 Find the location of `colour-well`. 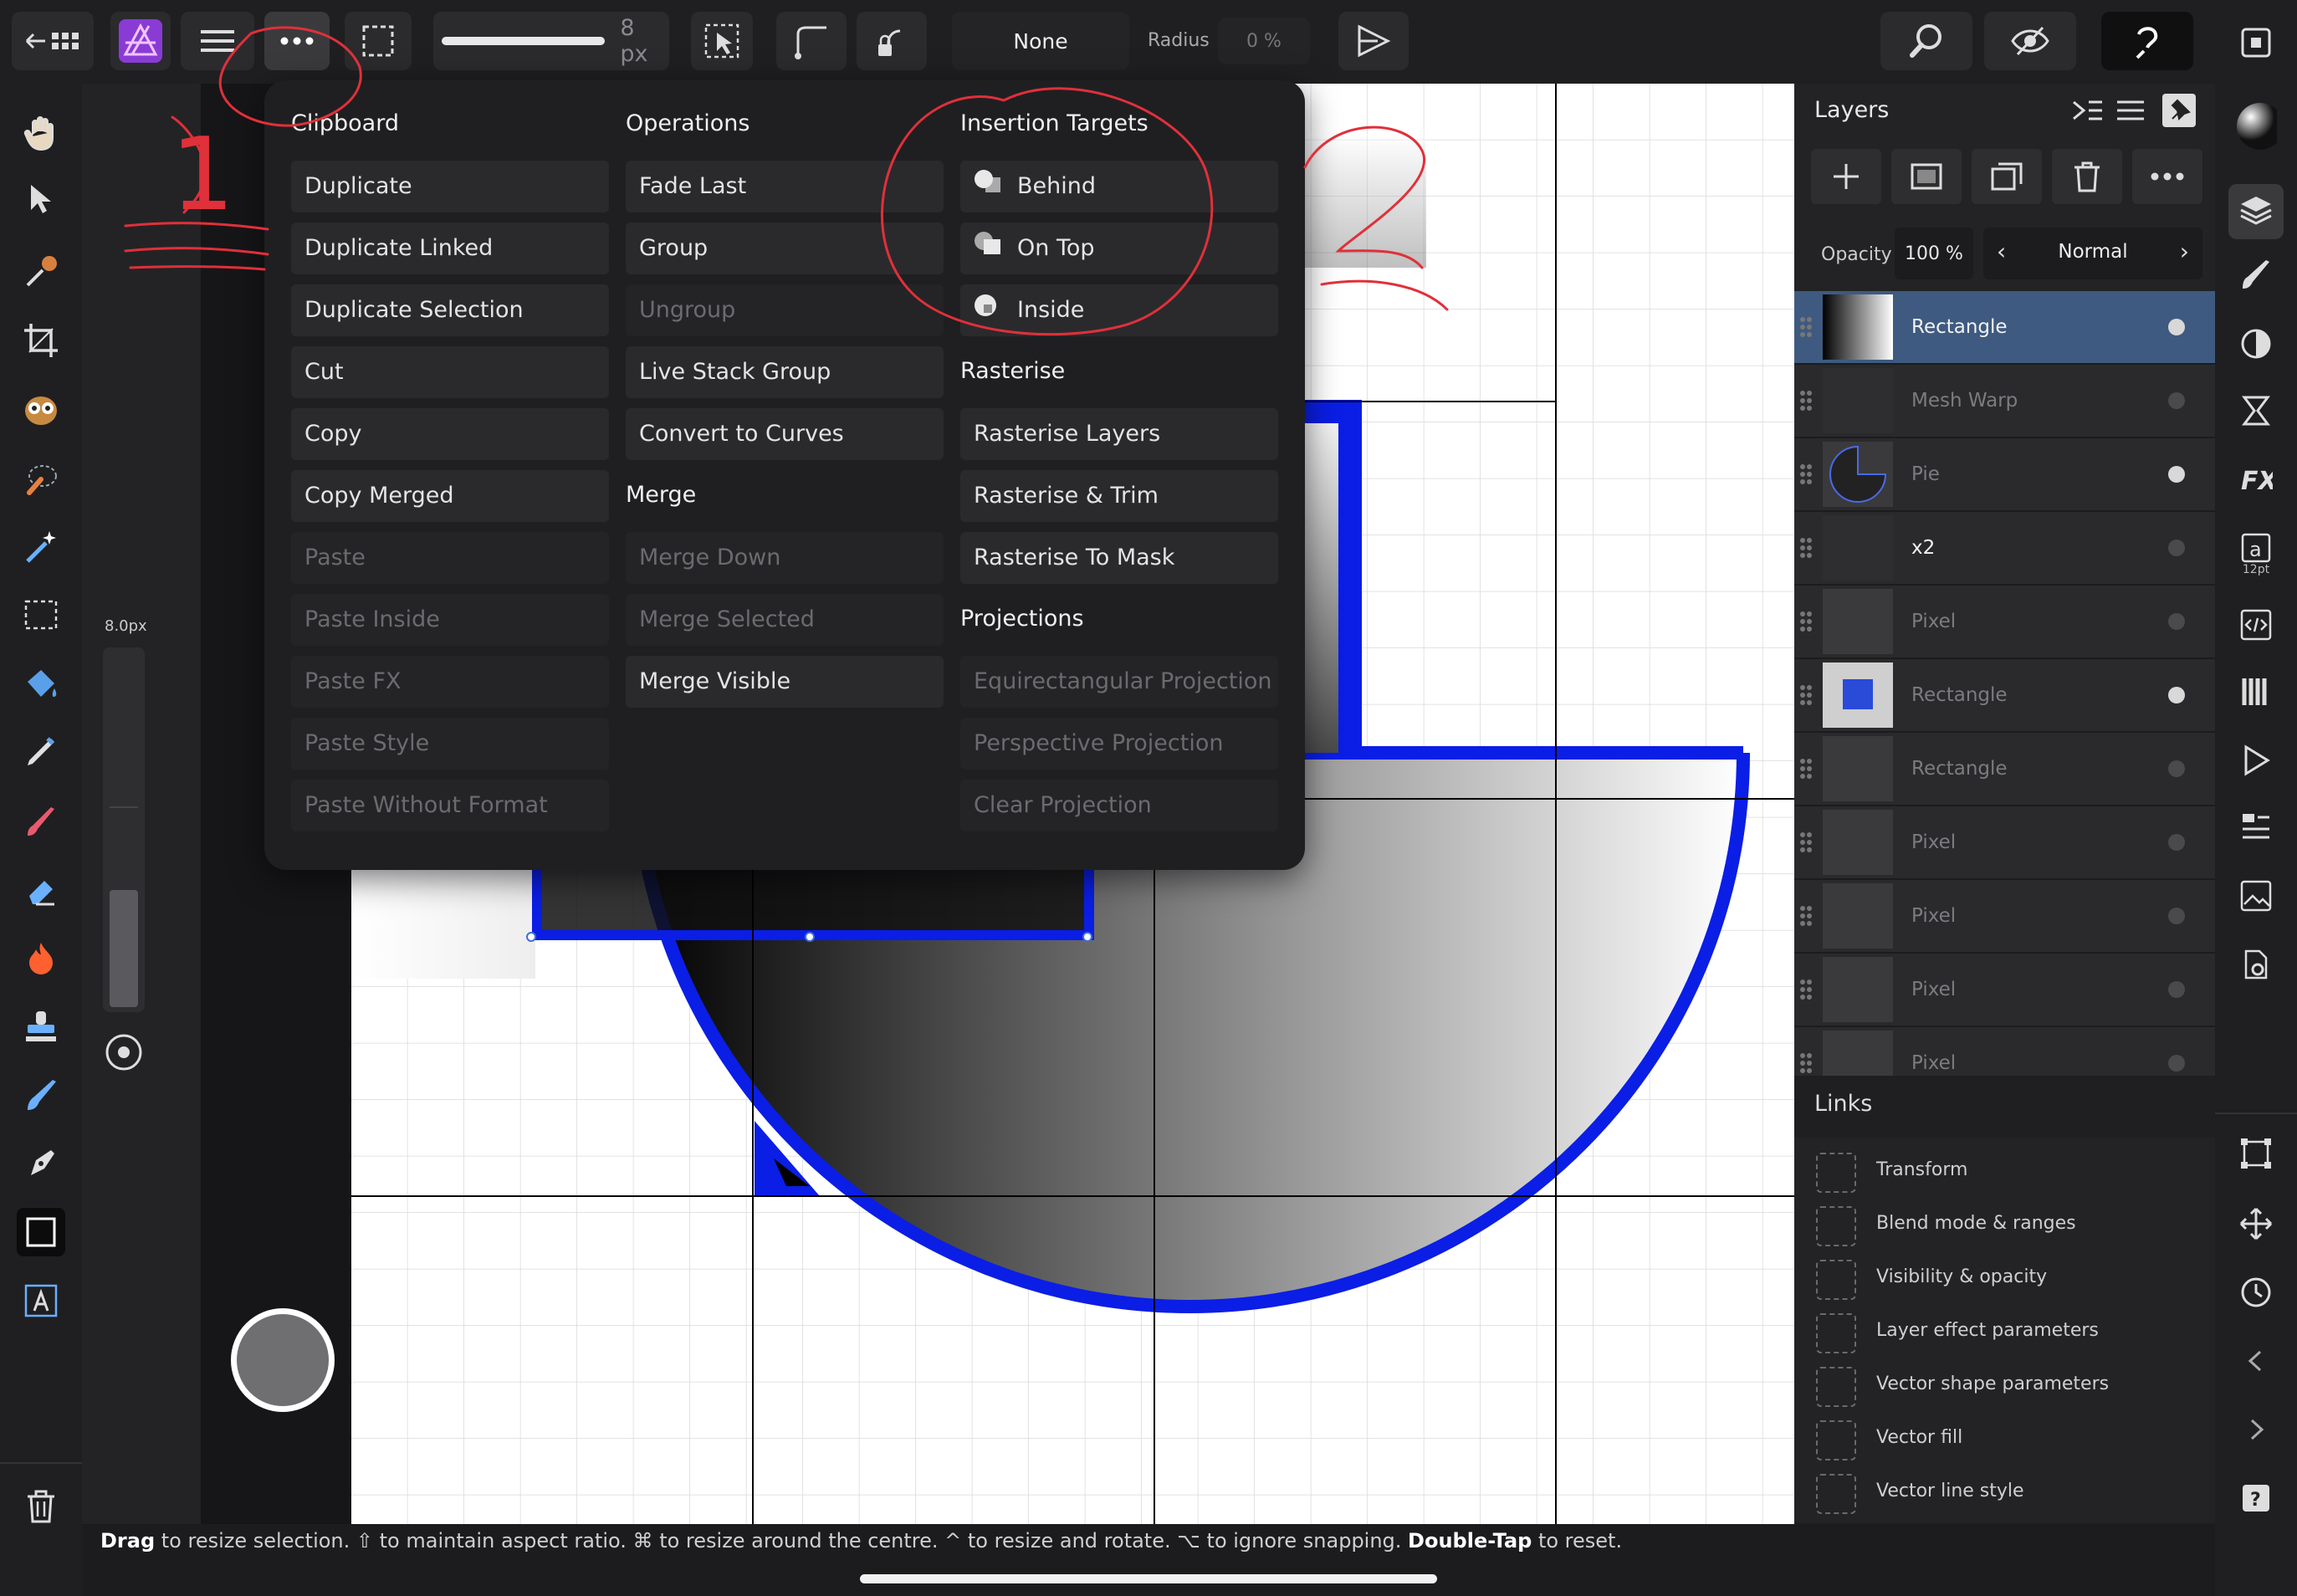

colour-well is located at coordinates (283, 1360).